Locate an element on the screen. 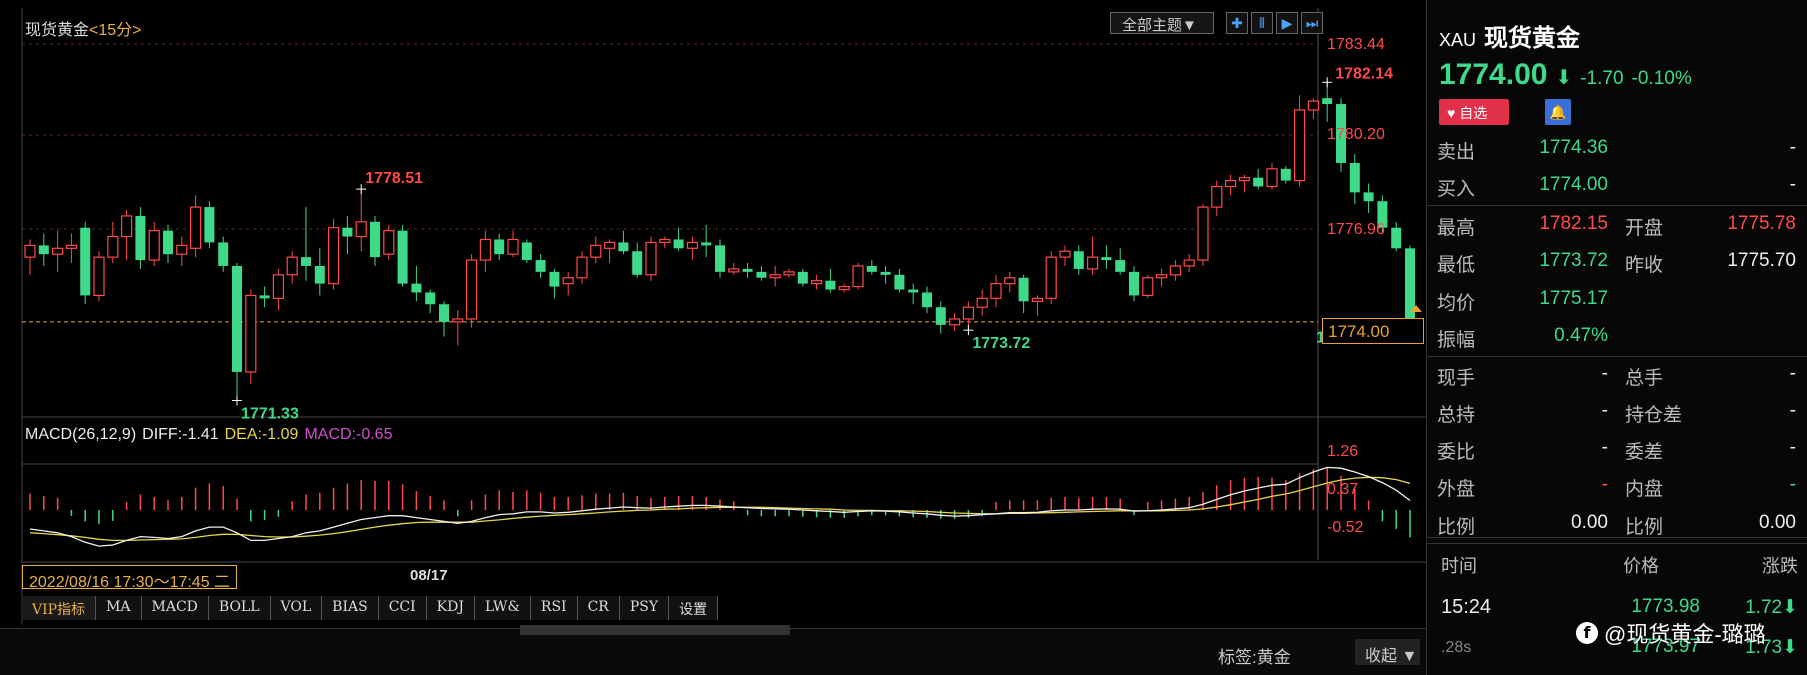 This screenshot has width=1807, height=675. horizontal-scrollbar is located at coordinates (655, 630).